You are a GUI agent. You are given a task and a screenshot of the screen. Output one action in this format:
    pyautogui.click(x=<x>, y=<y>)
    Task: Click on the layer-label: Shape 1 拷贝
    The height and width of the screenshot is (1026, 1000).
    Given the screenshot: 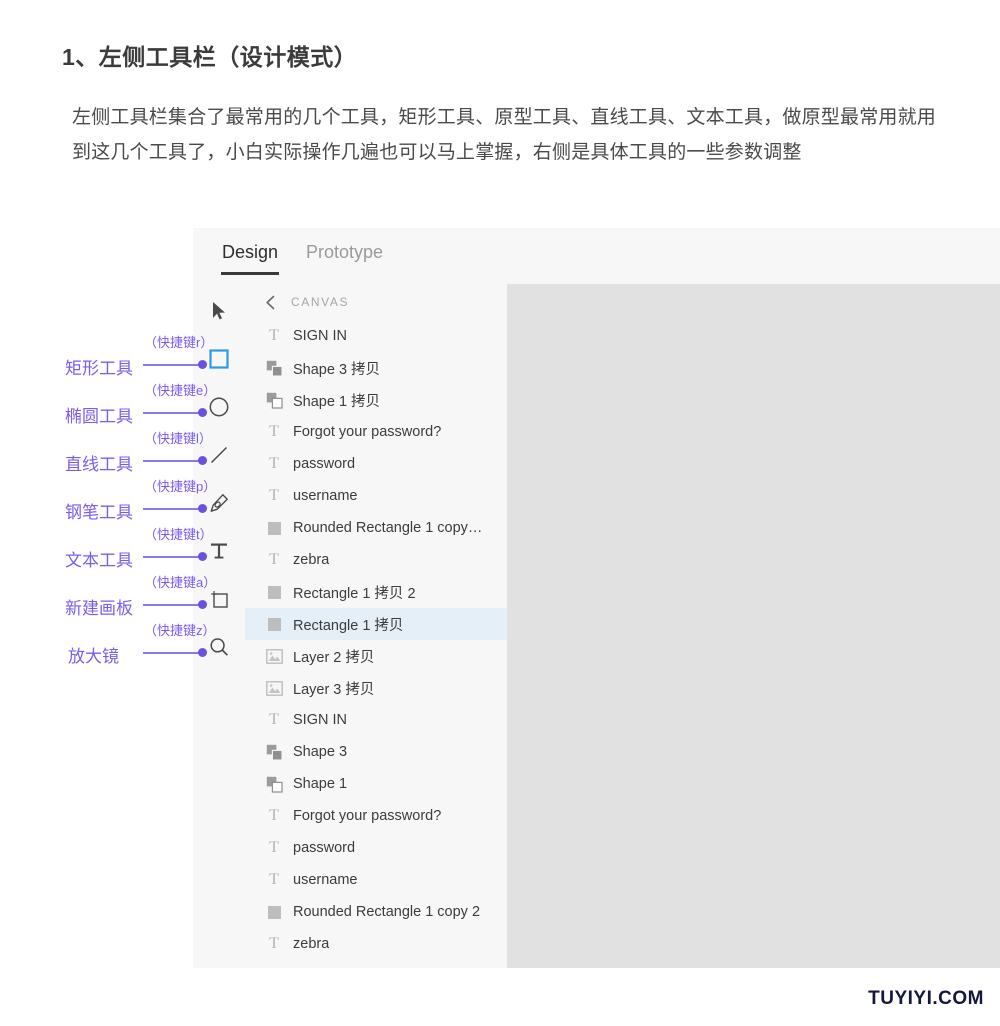 What is the action you would take?
    pyautogui.click(x=337, y=401)
    